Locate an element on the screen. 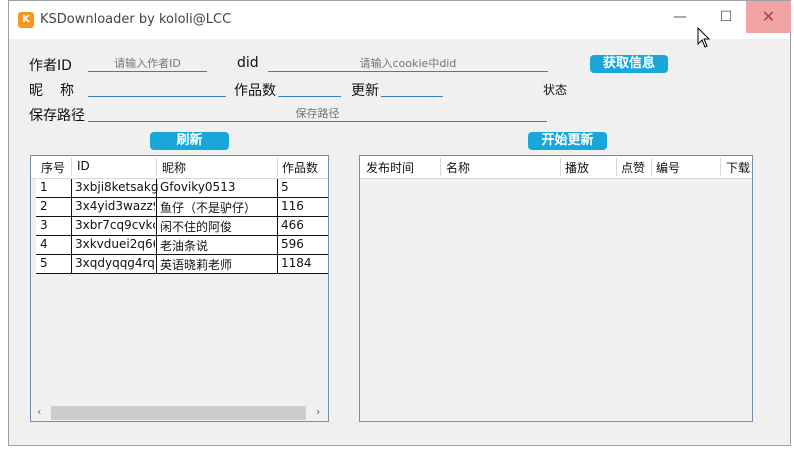 The height and width of the screenshot is (449, 794). author-table-header: 序号 ID 昵称 作品数 is located at coordinates (179, 167).